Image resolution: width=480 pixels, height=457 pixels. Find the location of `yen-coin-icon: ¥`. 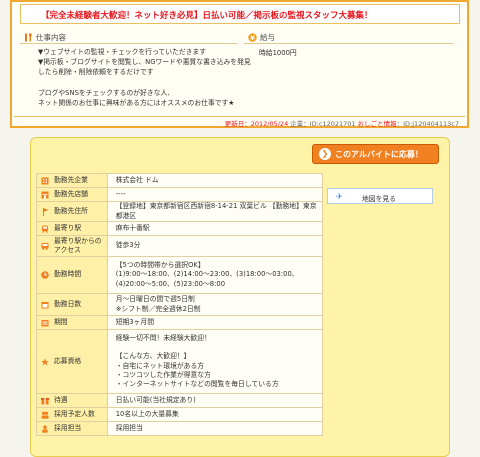

yen-coin-icon: ¥ is located at coordinates (252, 37).